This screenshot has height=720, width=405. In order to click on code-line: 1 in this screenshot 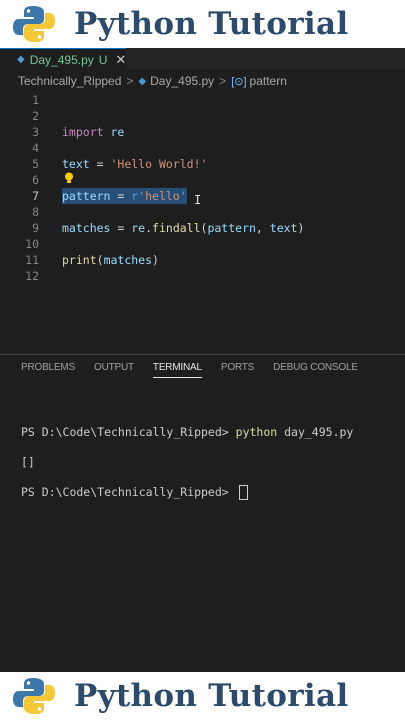, I will do `click(202, 100)`.